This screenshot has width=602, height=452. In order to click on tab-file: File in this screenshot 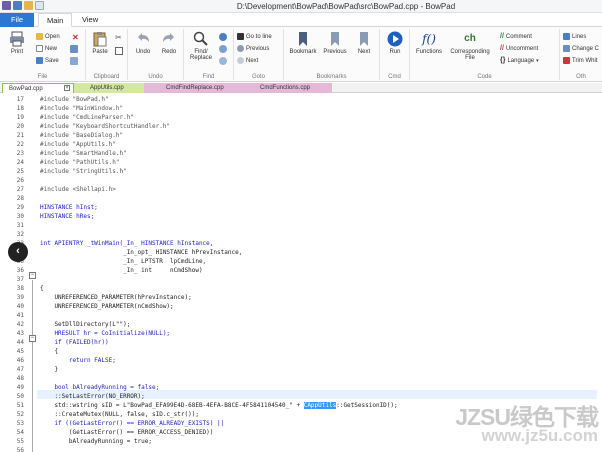, I will do `click(17, 20)`.